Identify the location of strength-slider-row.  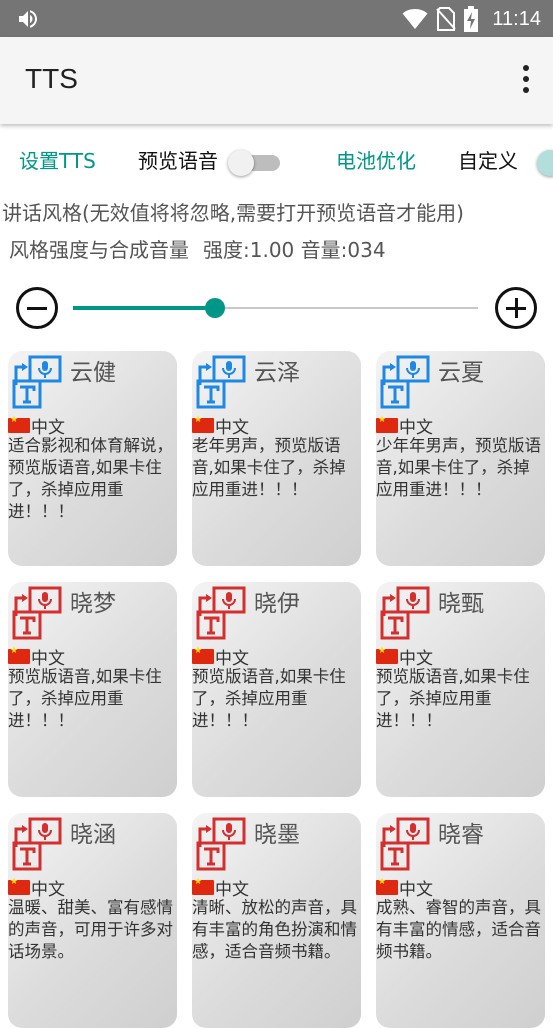
(276, 309).